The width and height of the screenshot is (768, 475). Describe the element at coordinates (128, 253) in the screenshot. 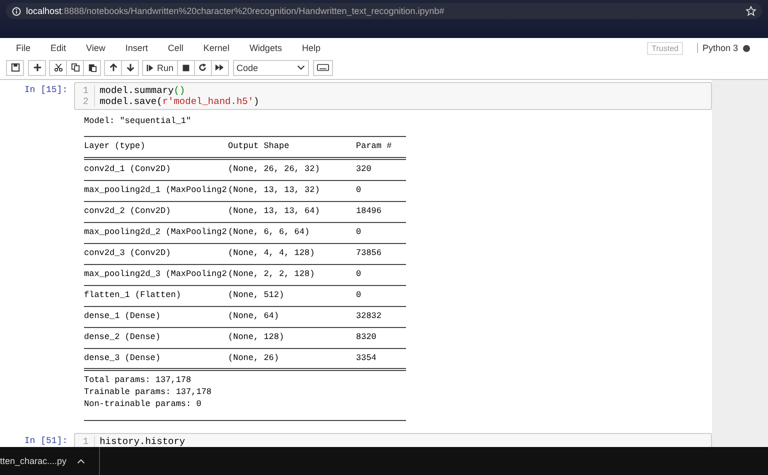

I see `table-cell-text: conv2d_3 (Conv2D)` at that location.